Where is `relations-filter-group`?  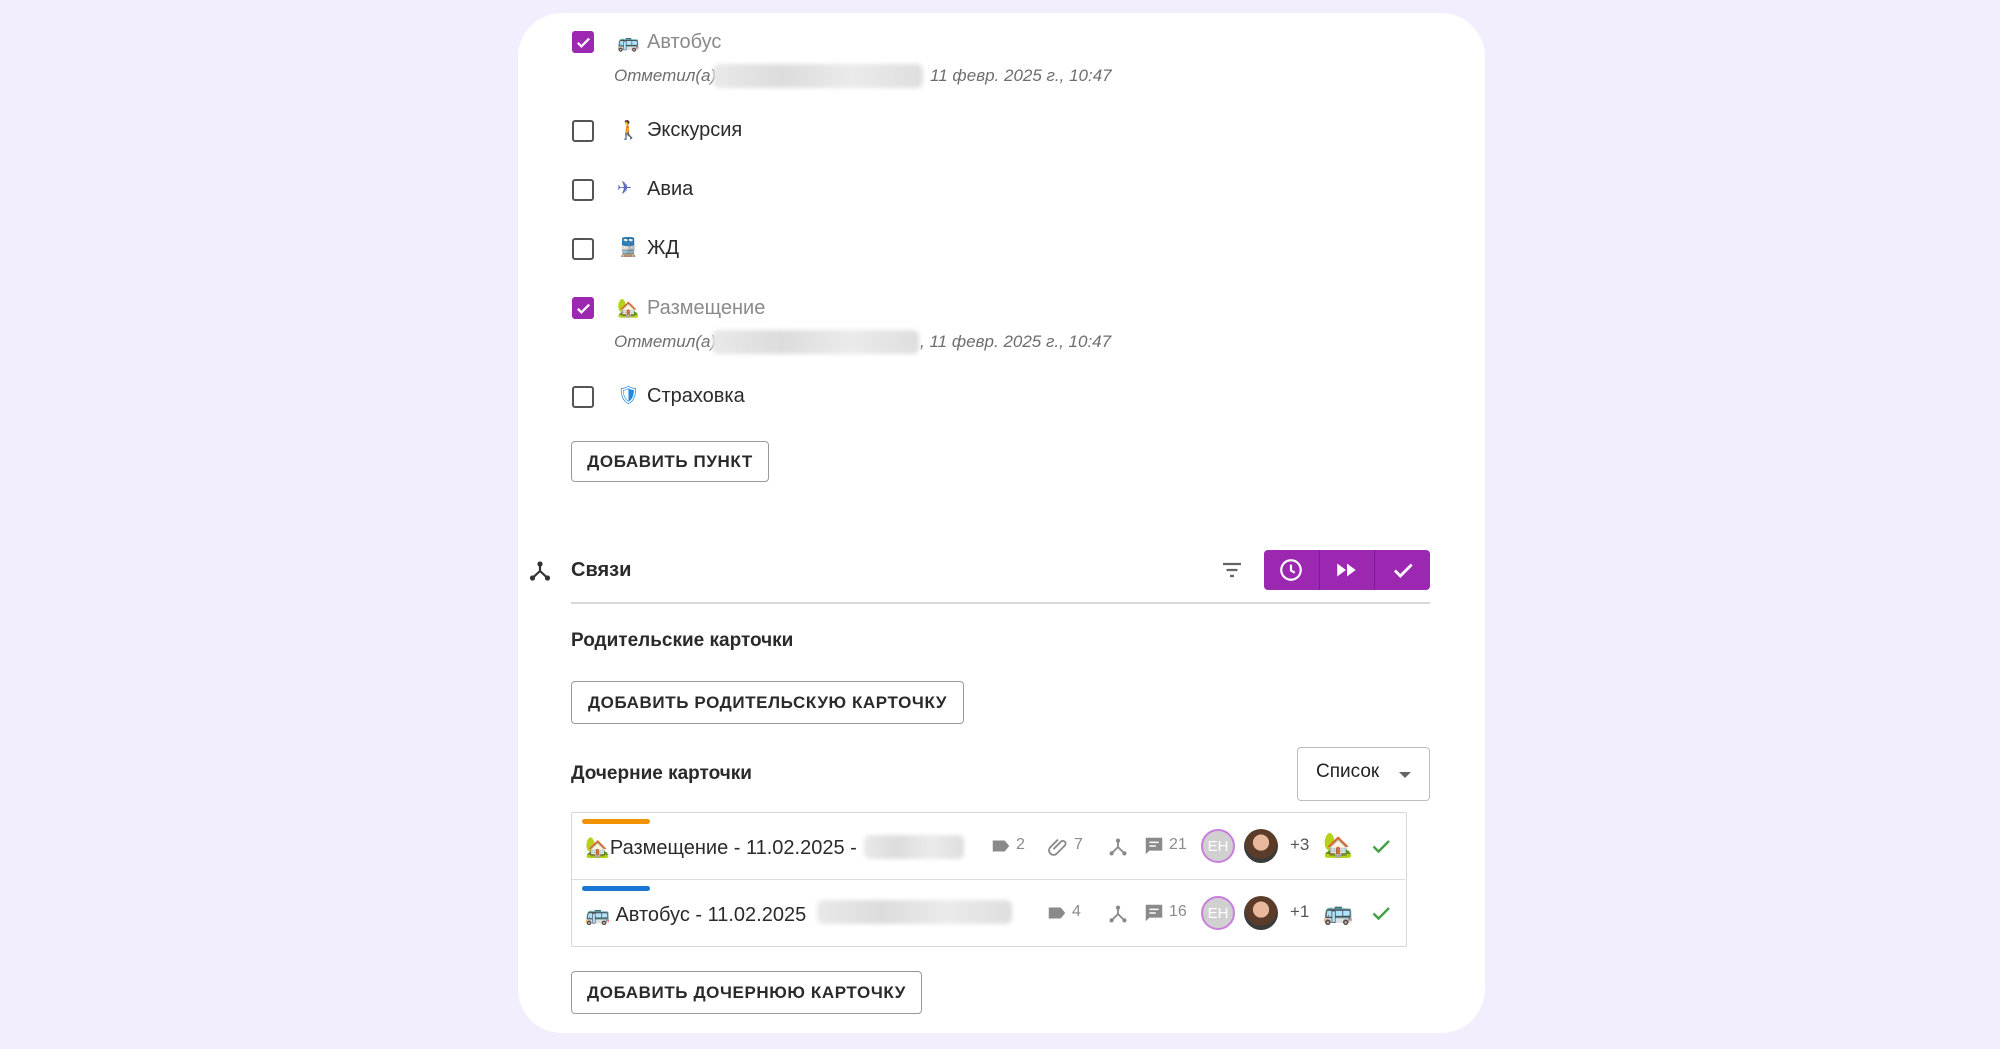 relations-filter-group is located at coordinates (1347, 570).